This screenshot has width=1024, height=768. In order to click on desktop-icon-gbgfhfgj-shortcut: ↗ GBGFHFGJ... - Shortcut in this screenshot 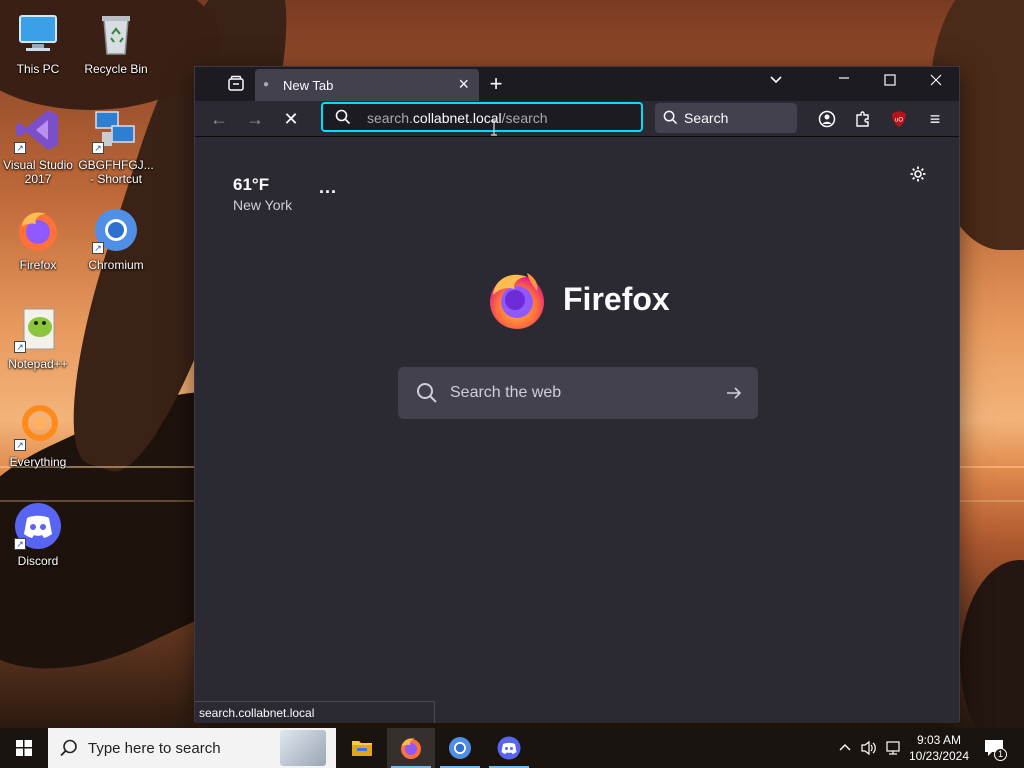, I will do `click(116, 146)`.